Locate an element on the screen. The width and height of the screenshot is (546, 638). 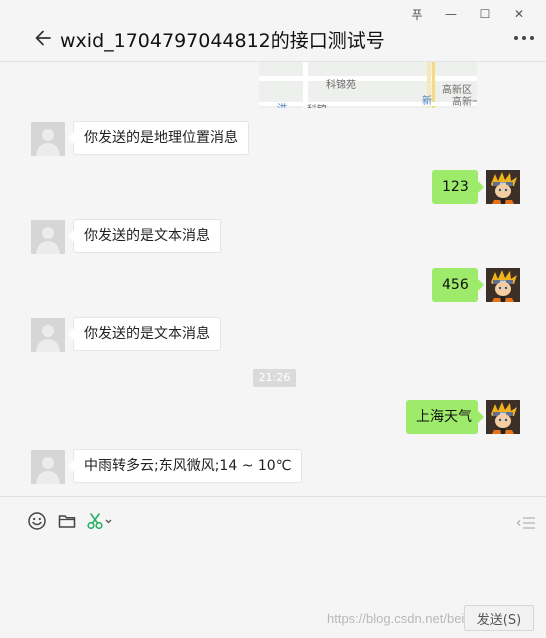
message-bubble-incoming: 你发送的是地理位置消息 is located at coordinates (158, 138).